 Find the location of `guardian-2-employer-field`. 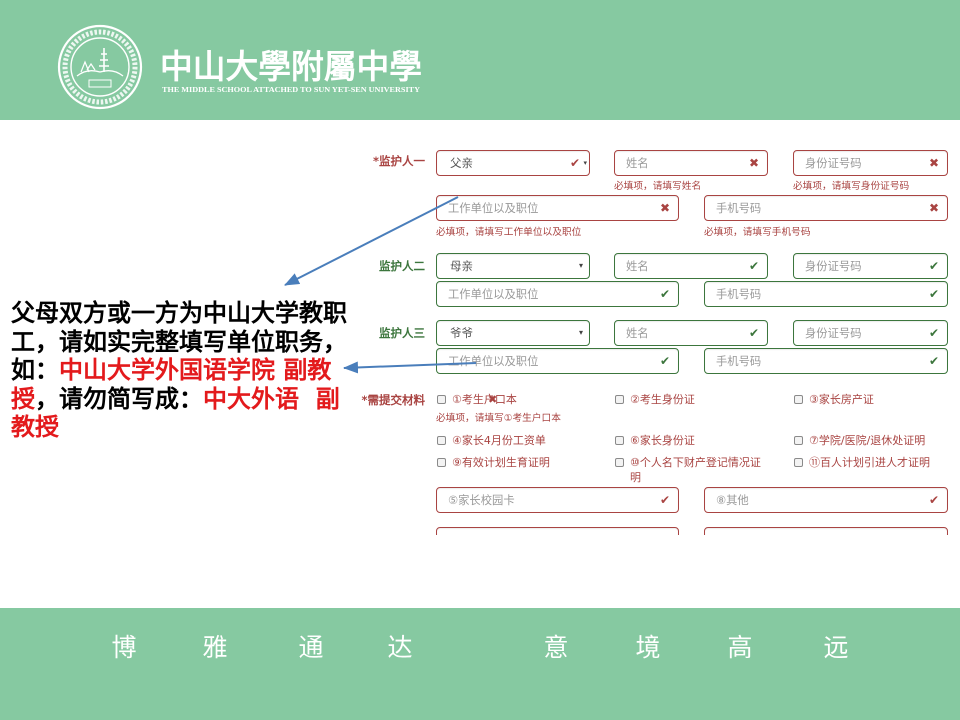

guardian-2-employer-field is located at coordinates (557, 294).